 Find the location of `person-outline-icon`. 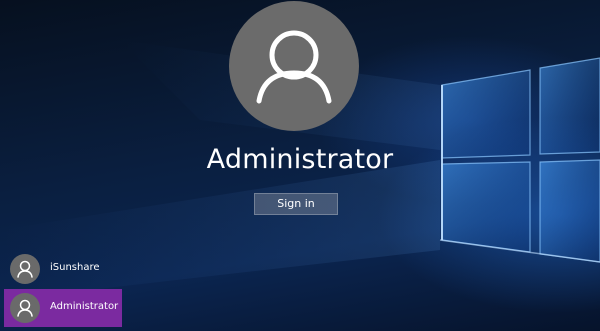

person-outline-icon is located at coordinates (294, 67).